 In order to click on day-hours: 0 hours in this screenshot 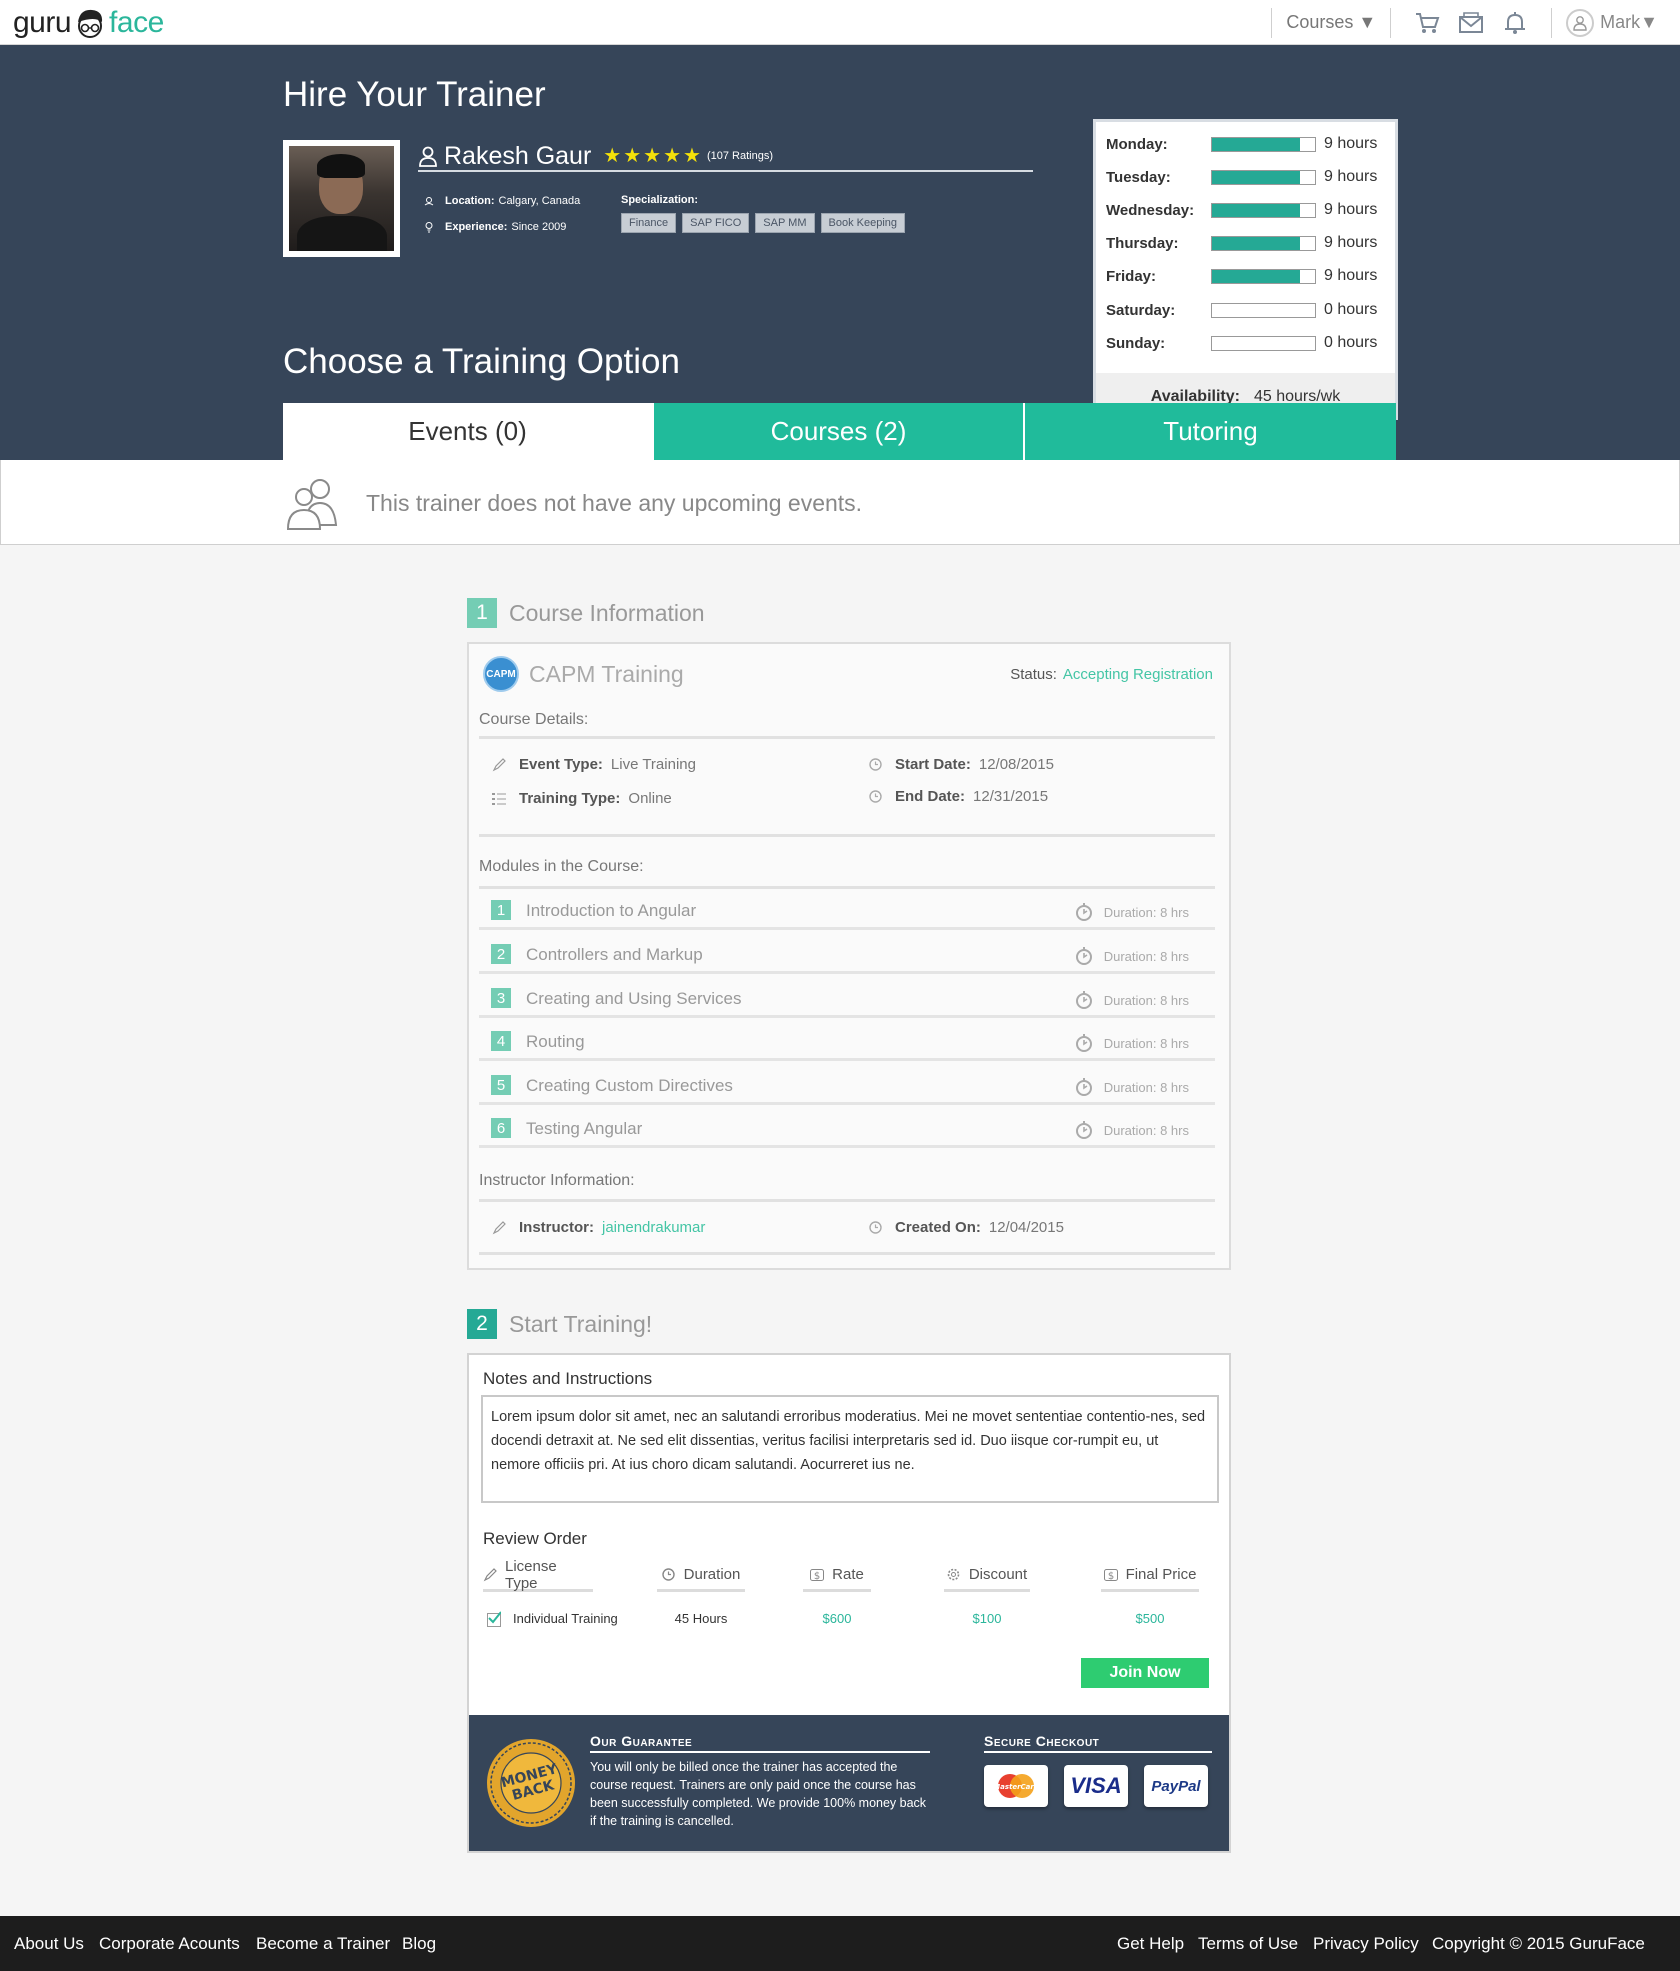, I will do `click(1351, 309)`.